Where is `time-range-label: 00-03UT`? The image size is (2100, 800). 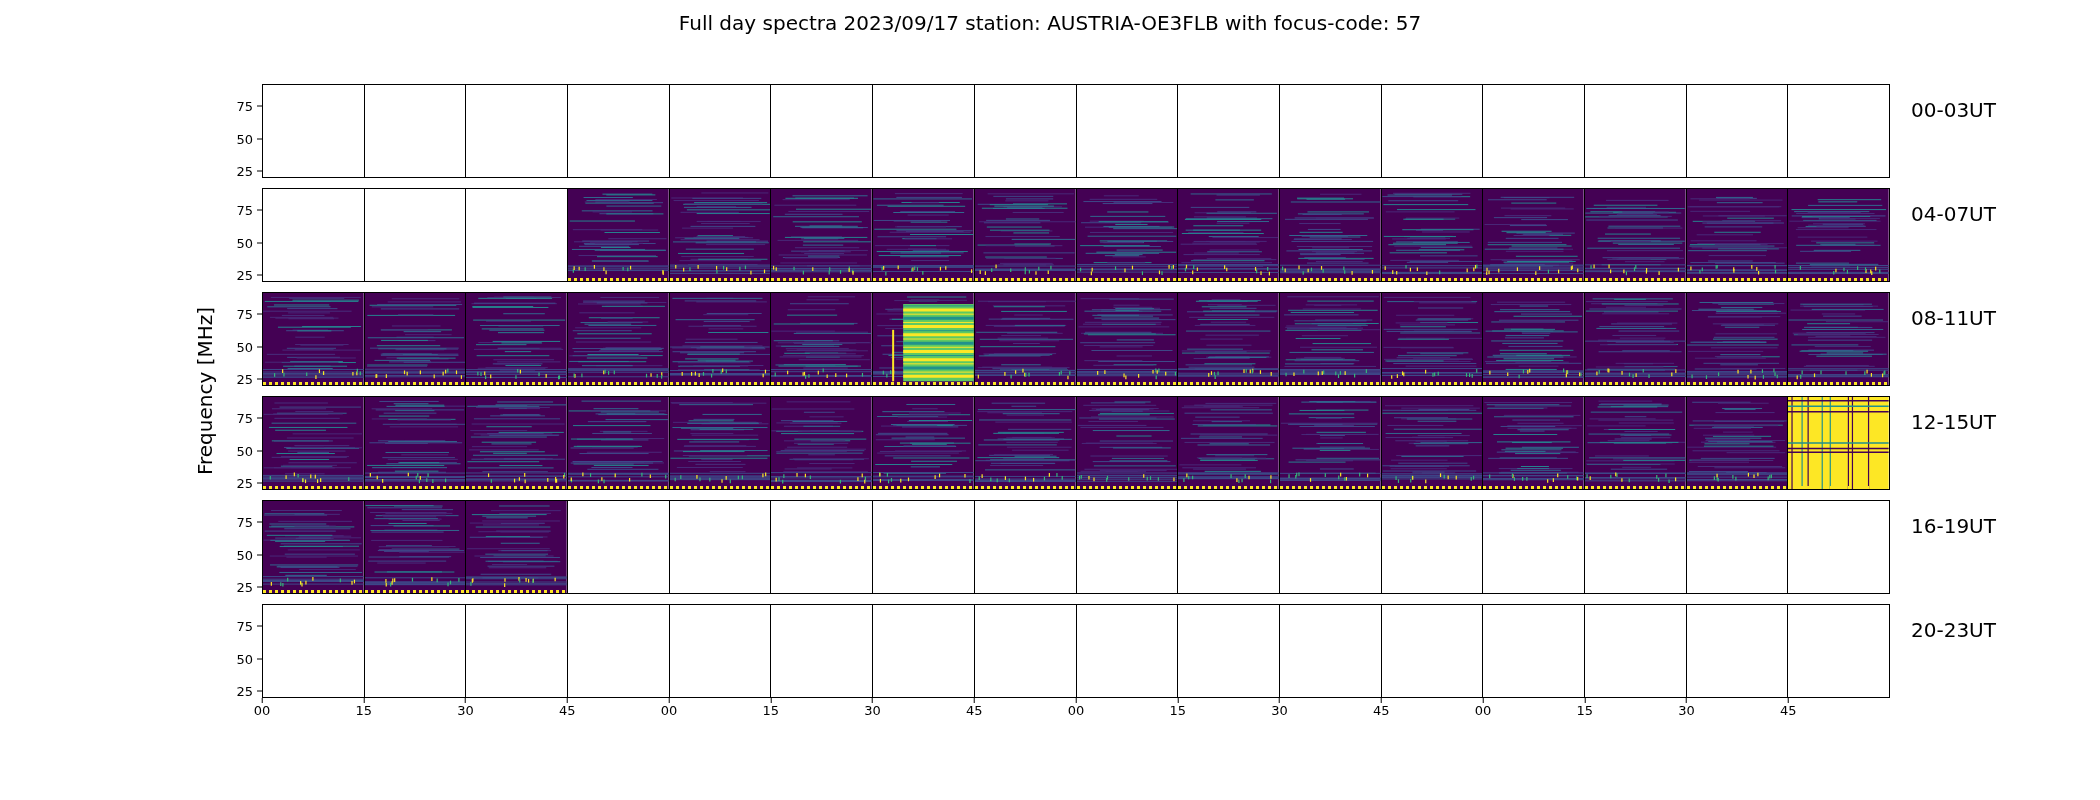
time-range-label: 00-03UT is located at coordinates (1953, 110).